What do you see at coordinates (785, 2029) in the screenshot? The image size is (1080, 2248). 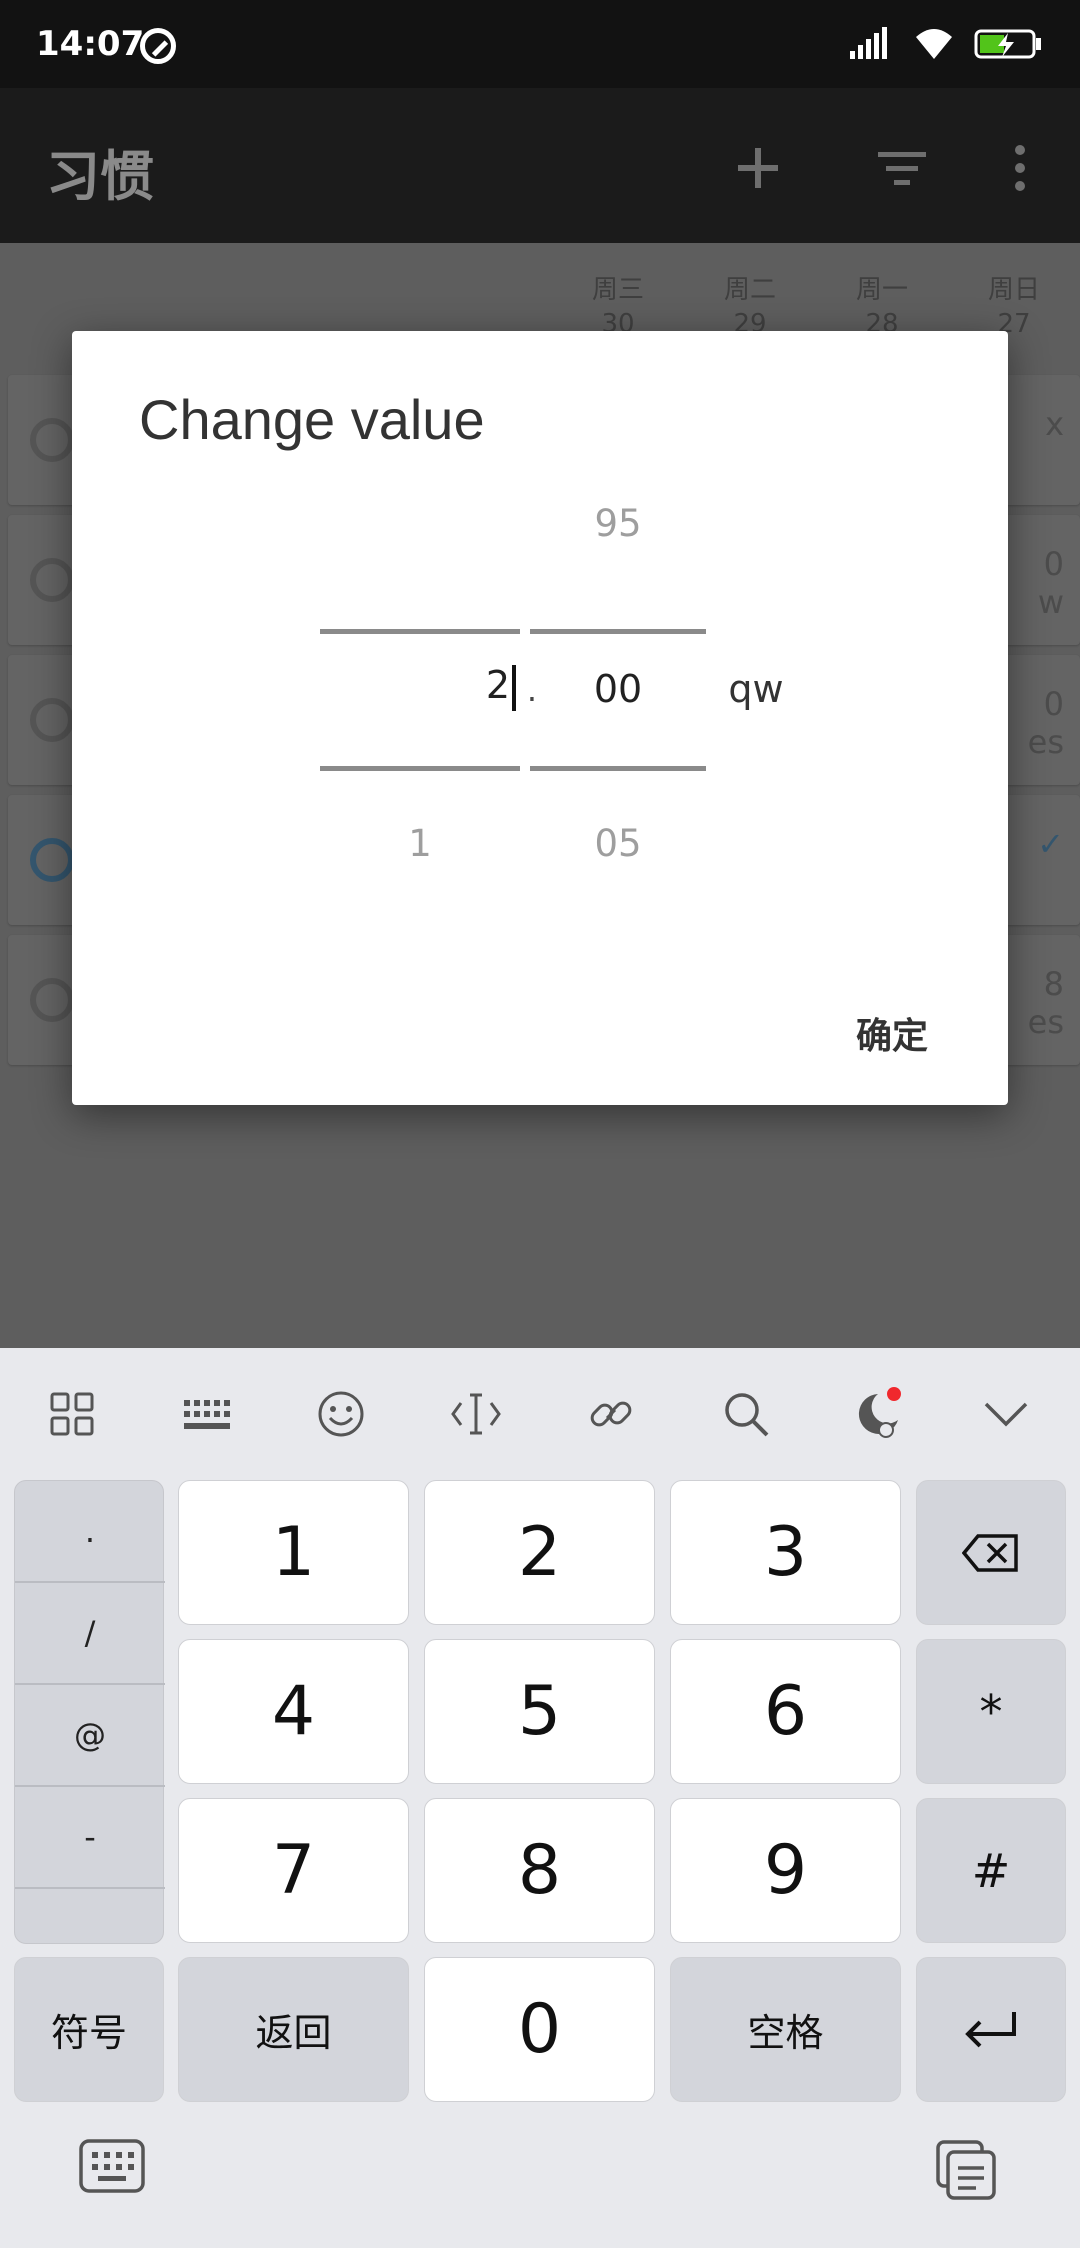 I see `space-key: 空格` at bounding box center [785, 2029].